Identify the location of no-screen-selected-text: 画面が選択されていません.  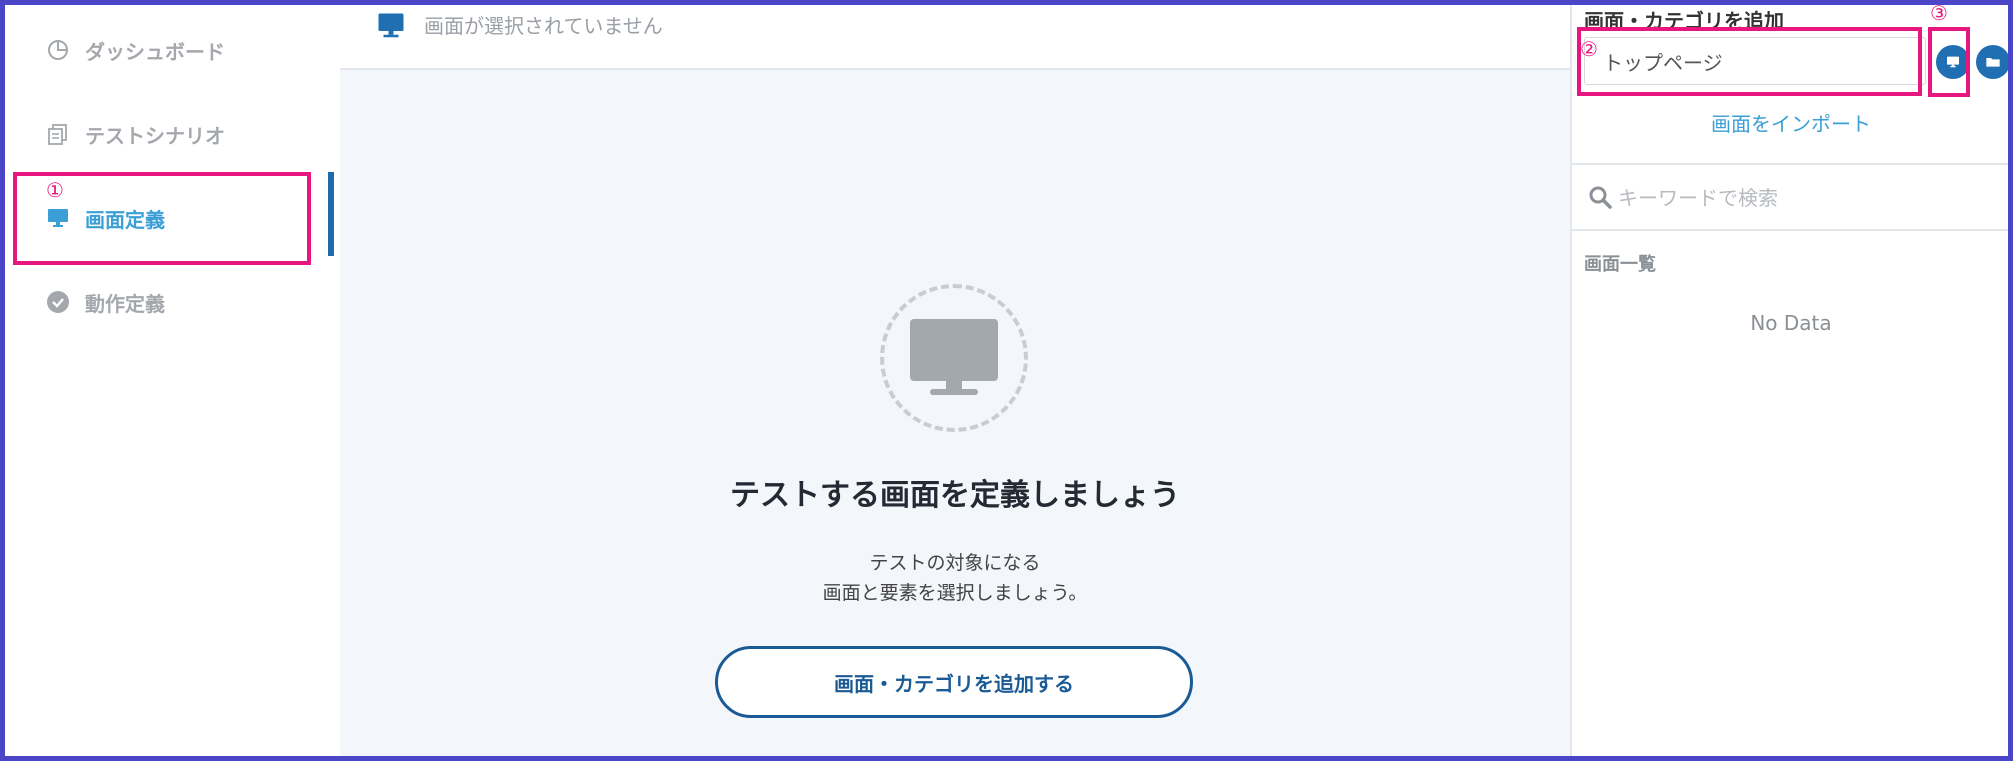
(543, 26).